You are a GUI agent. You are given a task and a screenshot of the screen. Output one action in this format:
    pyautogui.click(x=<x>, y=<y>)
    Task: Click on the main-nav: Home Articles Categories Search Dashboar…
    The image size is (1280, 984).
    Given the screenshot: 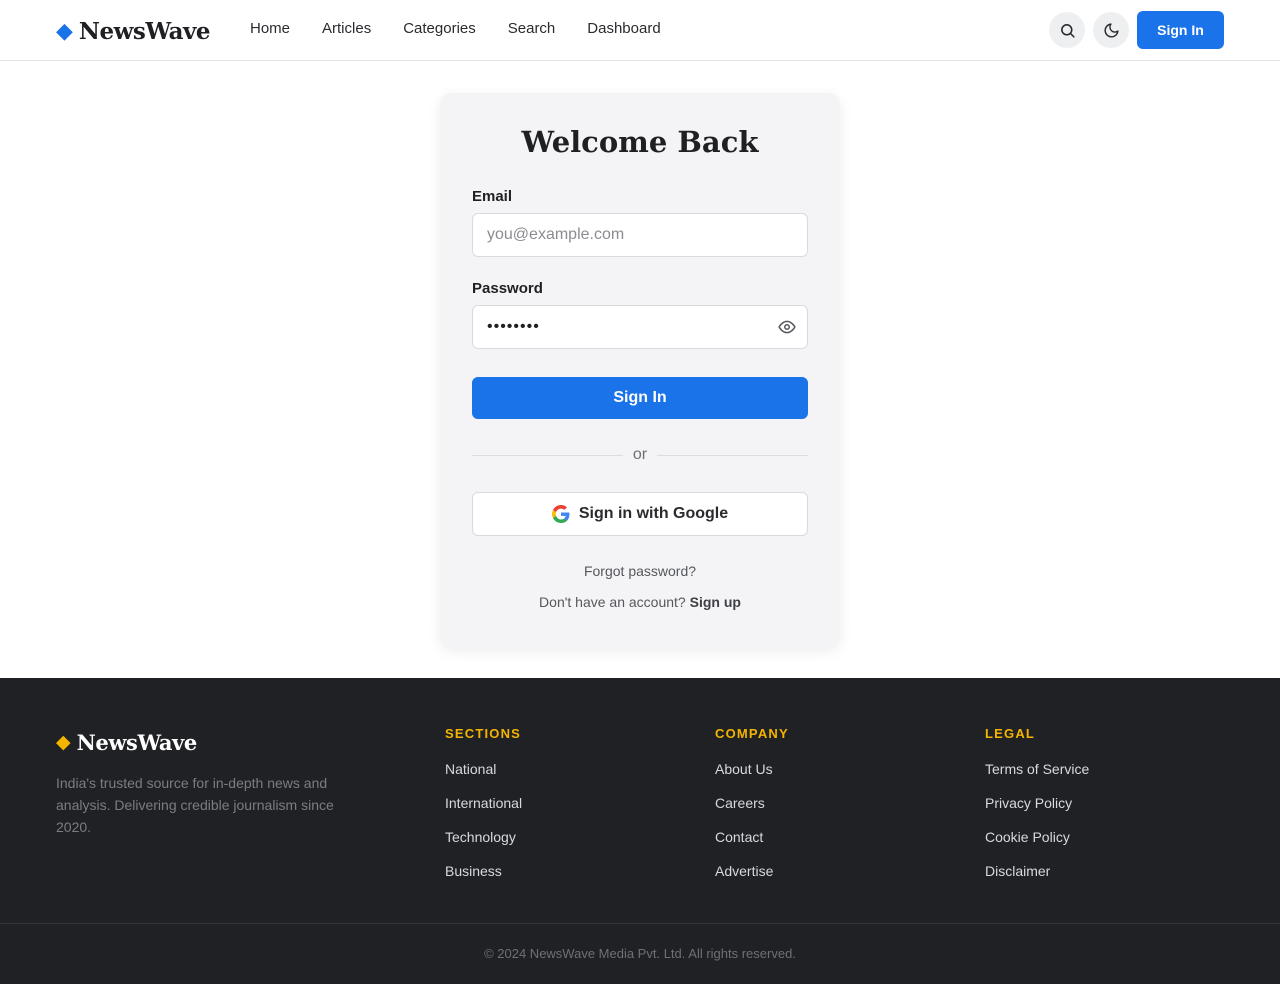 What is the action you would take?
    pyautogui.click(x=471, y=29)
    